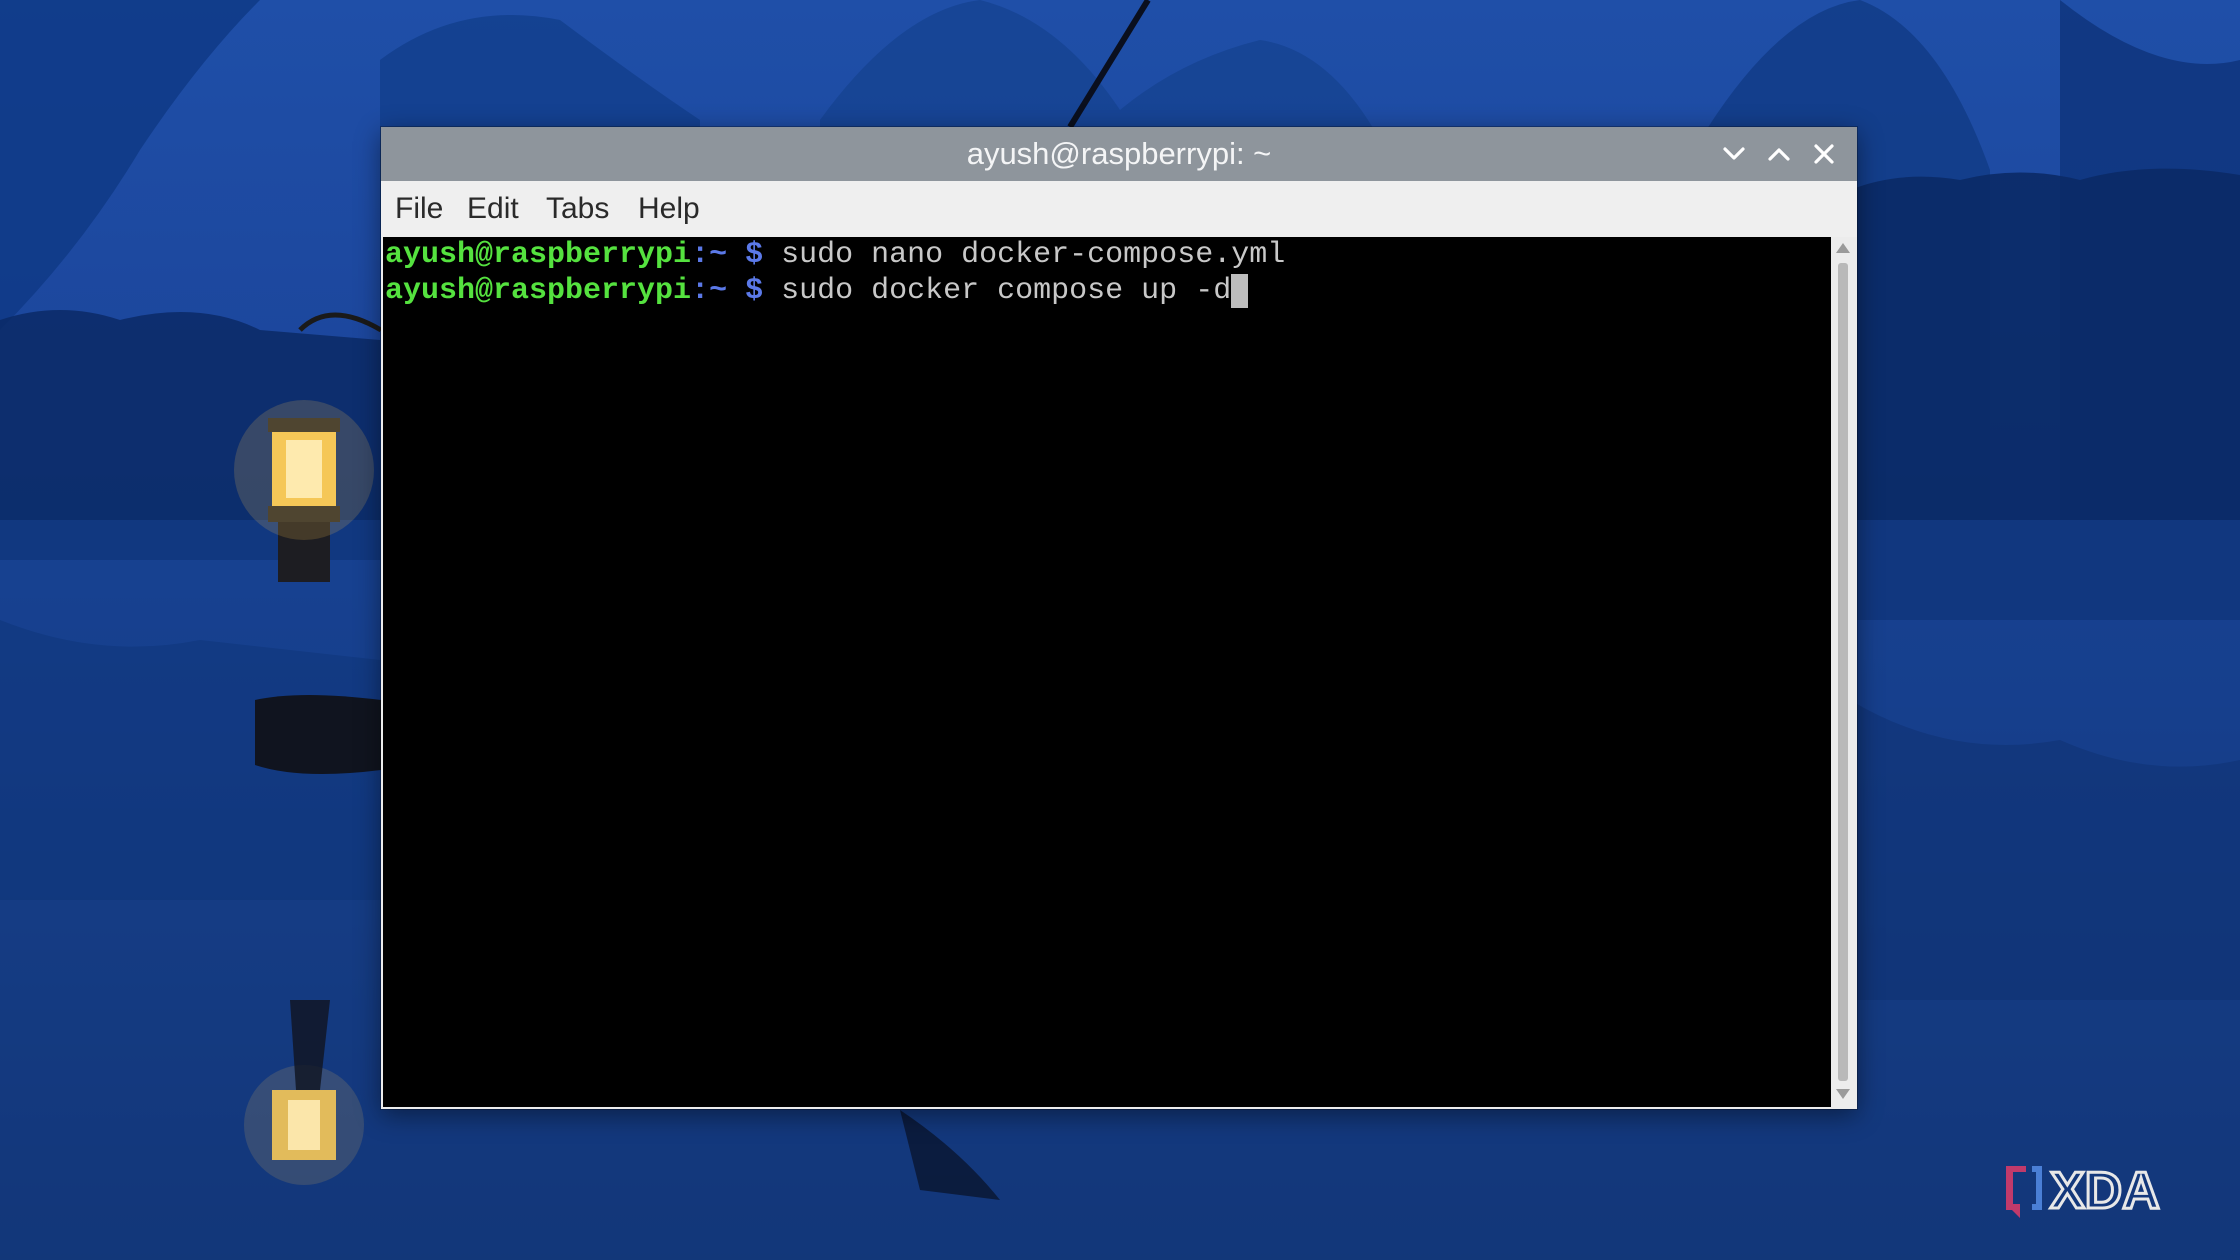  I want to click on text-cursor, so click(1240, 291).